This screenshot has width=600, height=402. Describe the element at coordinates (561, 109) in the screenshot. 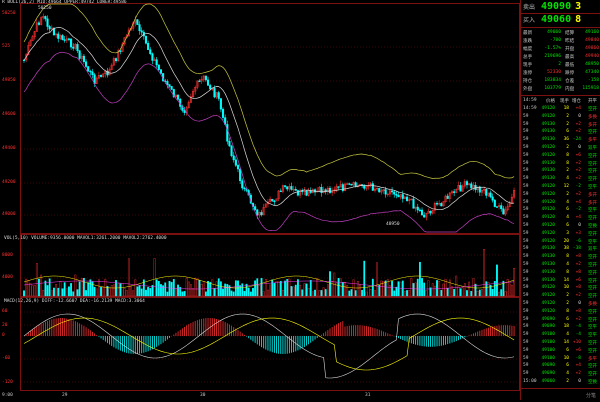

I see `tick-row: 14:59 49120 18 +4 空开` at that location.